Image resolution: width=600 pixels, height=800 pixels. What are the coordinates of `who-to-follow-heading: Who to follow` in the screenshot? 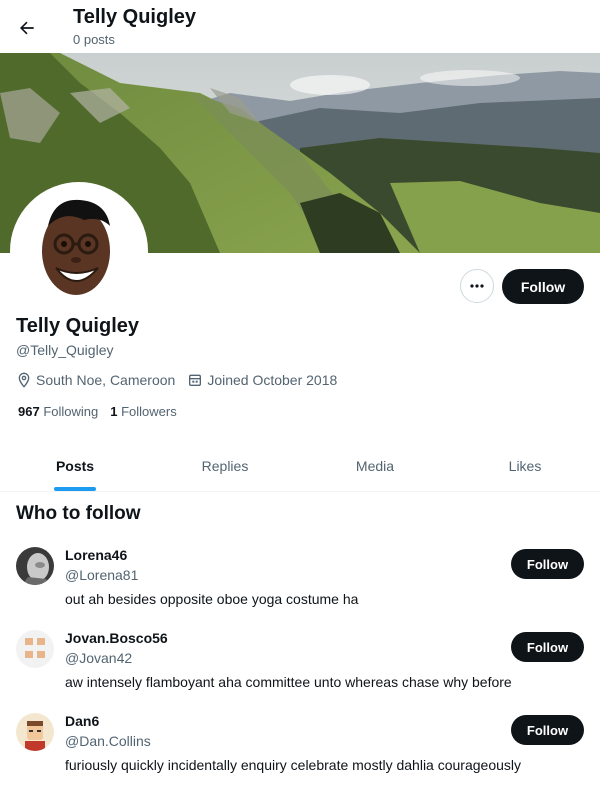 It's located at (78, 513).